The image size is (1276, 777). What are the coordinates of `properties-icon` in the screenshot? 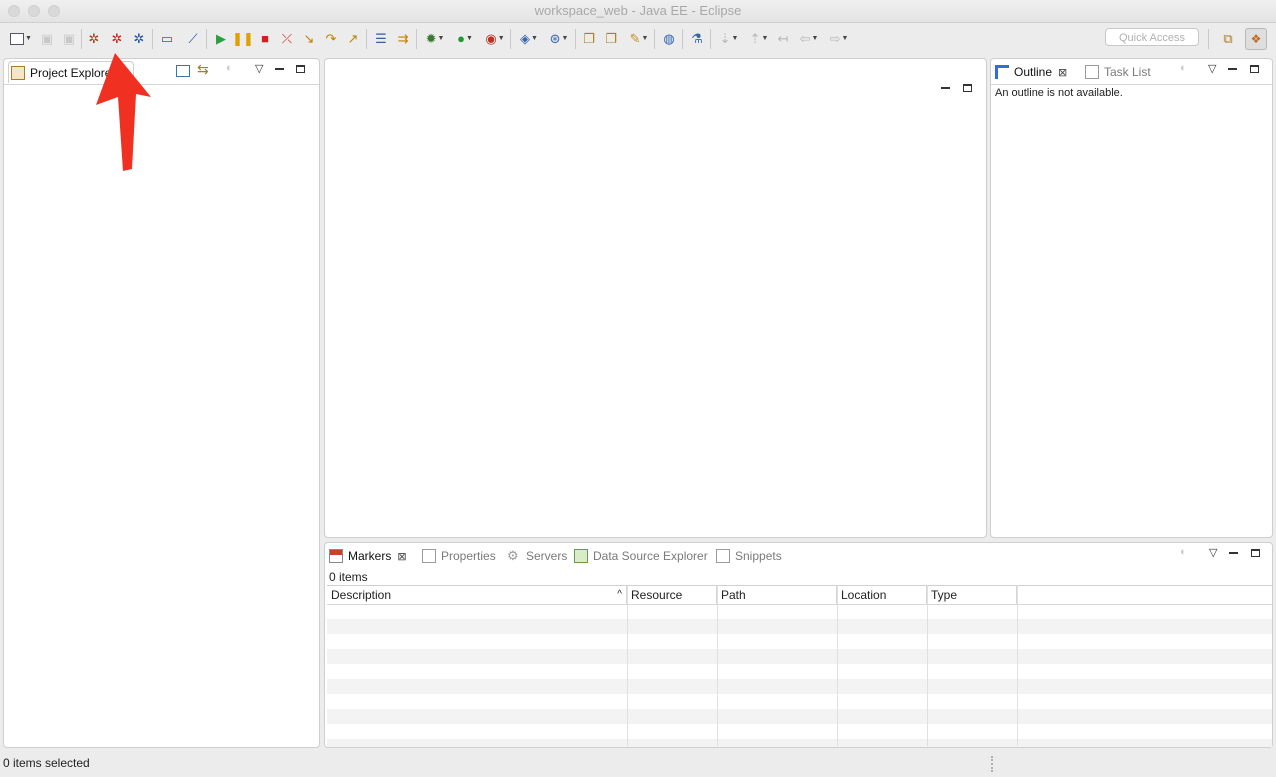 It's located at (429, 556).